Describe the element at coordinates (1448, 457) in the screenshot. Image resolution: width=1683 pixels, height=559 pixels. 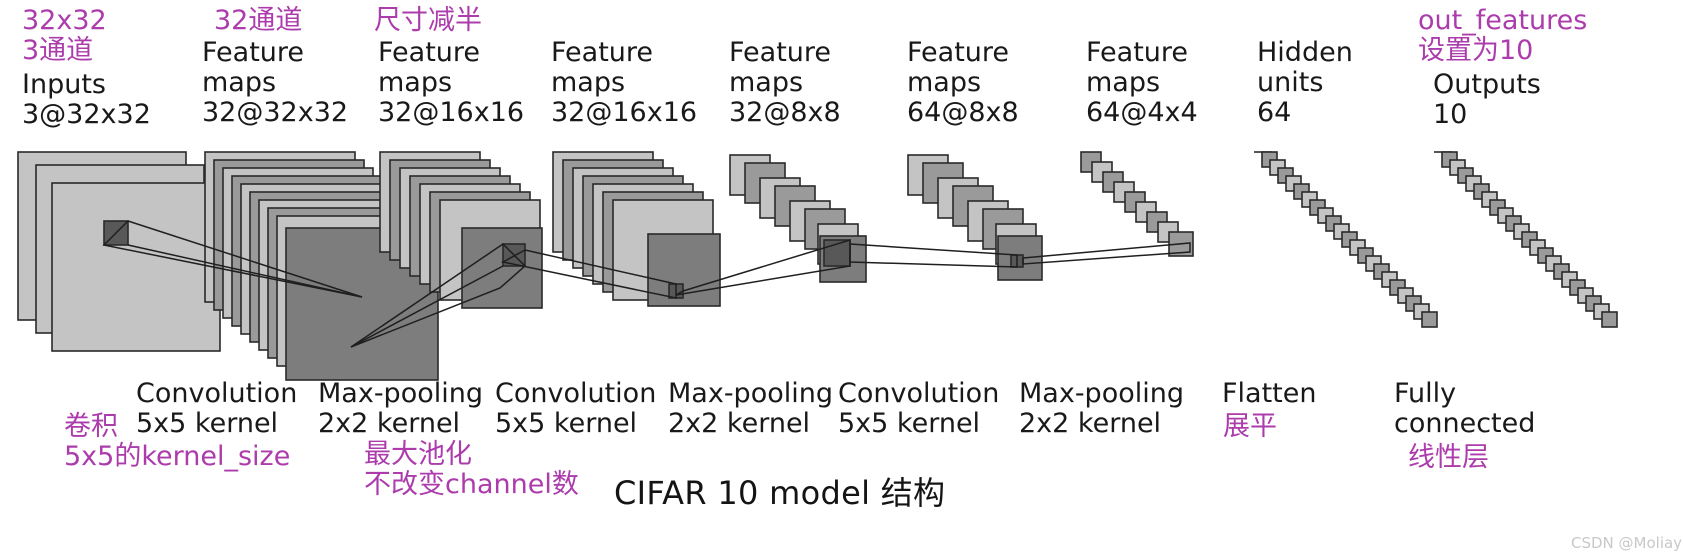
I see `bottom-annotation-fully-connected: 线性层` at that location.